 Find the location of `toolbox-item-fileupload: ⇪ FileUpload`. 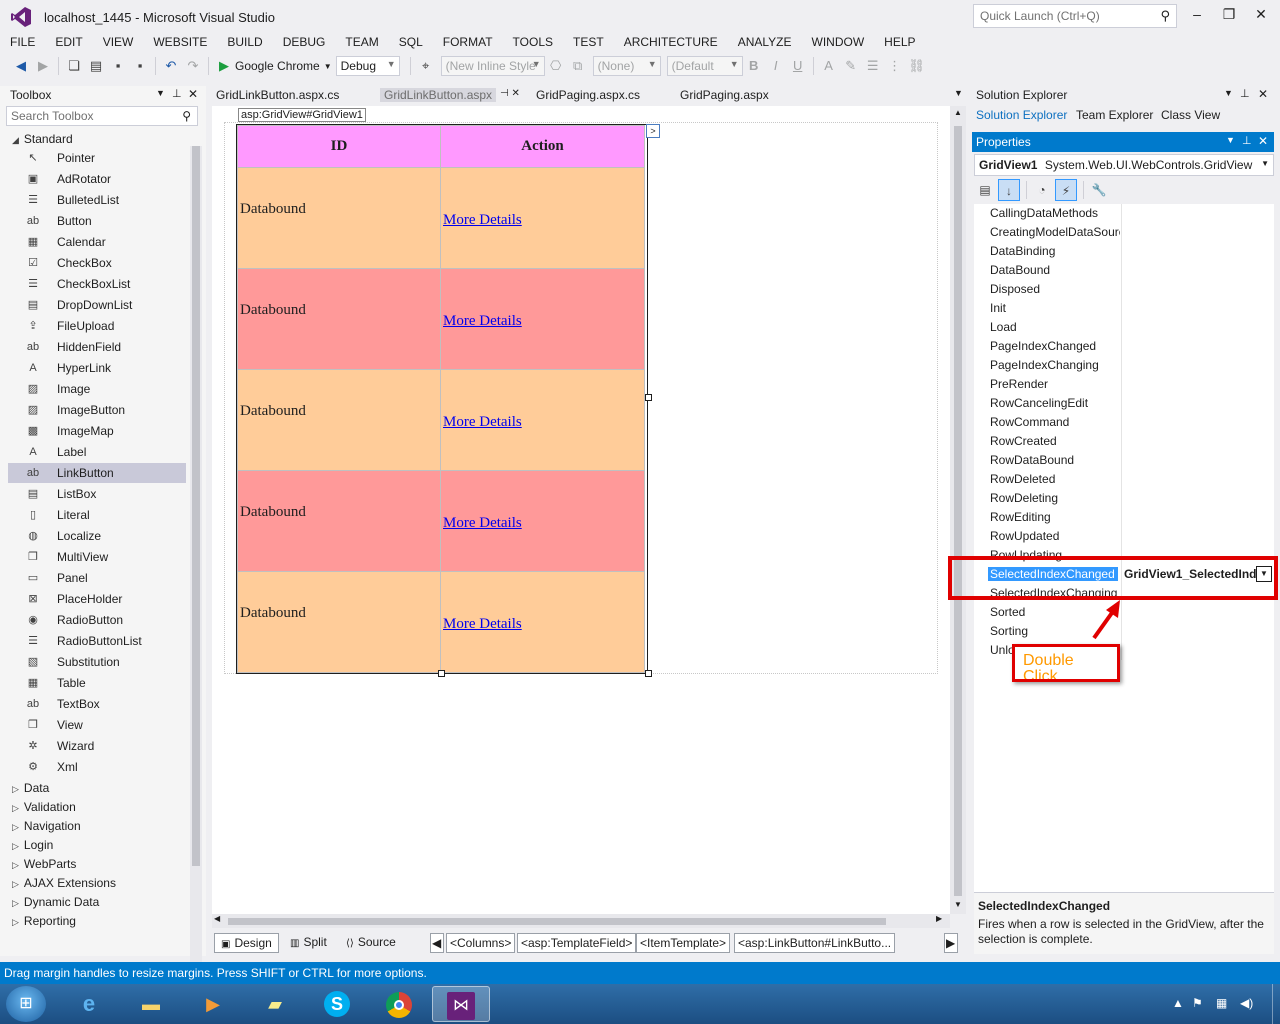

toolbox-item-fileupload: ⇪ FileUpload is located at coordinates (97, 326).